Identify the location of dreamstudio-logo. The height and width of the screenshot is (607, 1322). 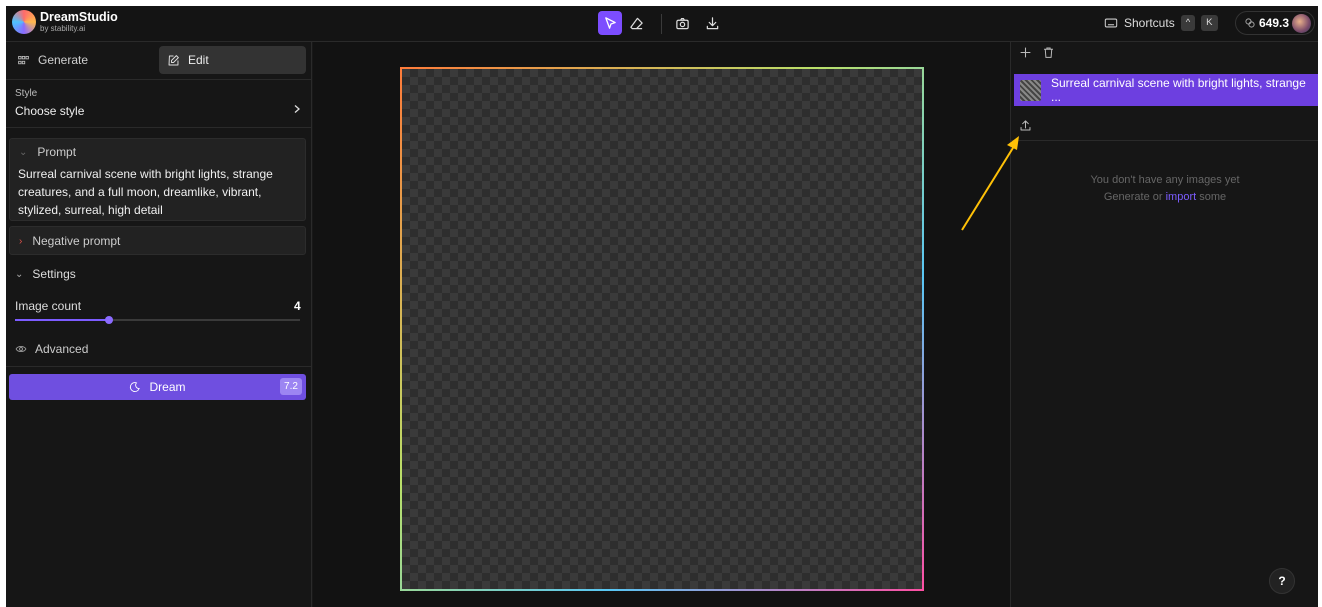
(24, 22).